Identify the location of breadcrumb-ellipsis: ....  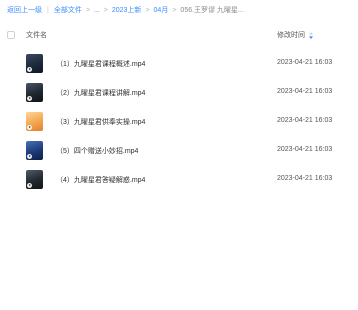
(97, 11).